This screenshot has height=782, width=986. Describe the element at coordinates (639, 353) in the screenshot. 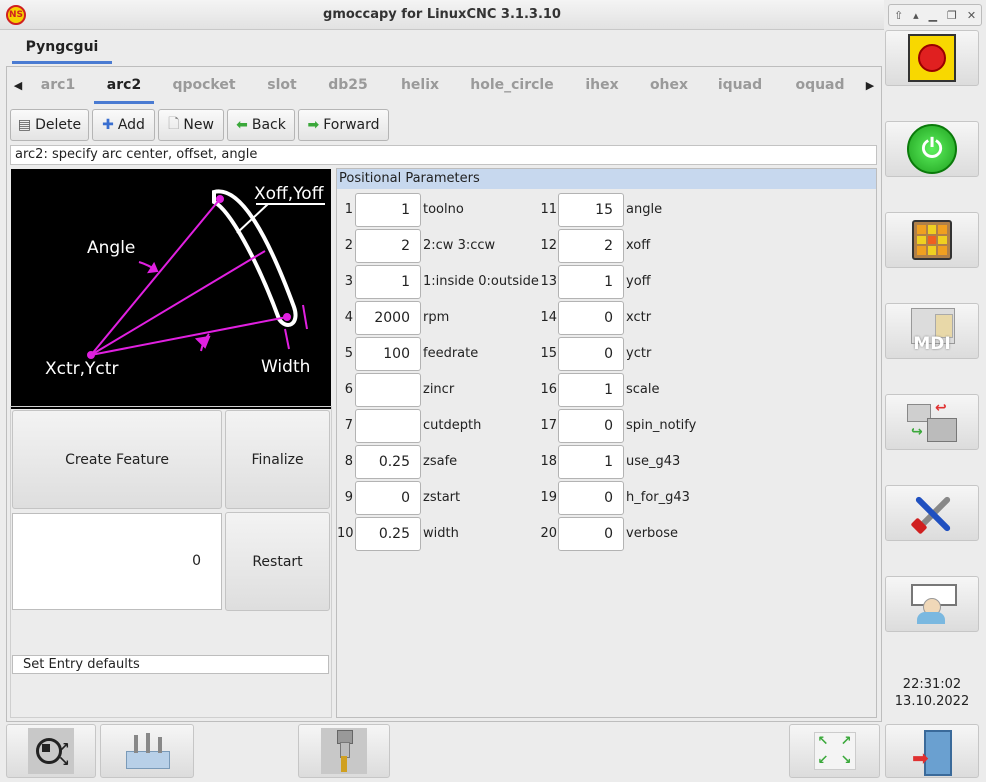

I see `param-label: yctr` at that location.